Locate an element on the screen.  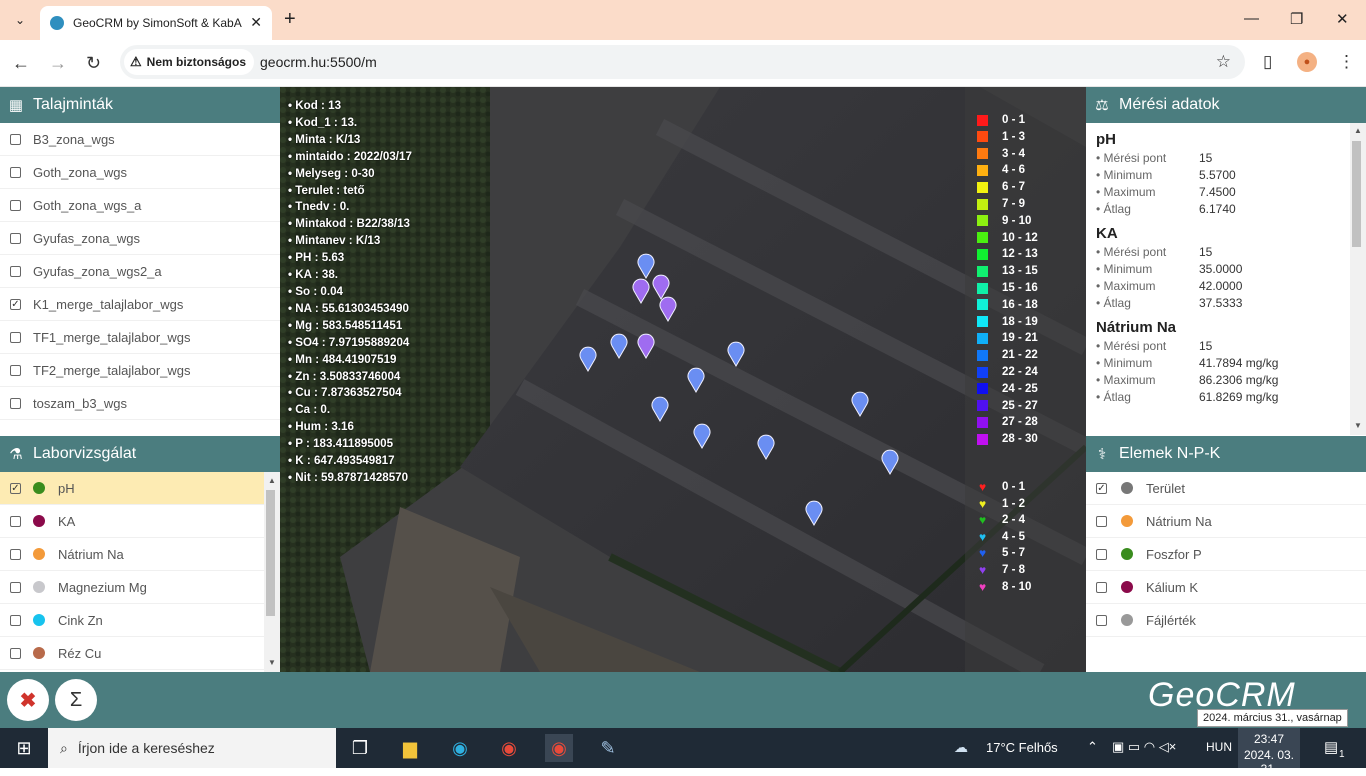
legend-label: 13 - 15 is located at coordinates (1020, 271).